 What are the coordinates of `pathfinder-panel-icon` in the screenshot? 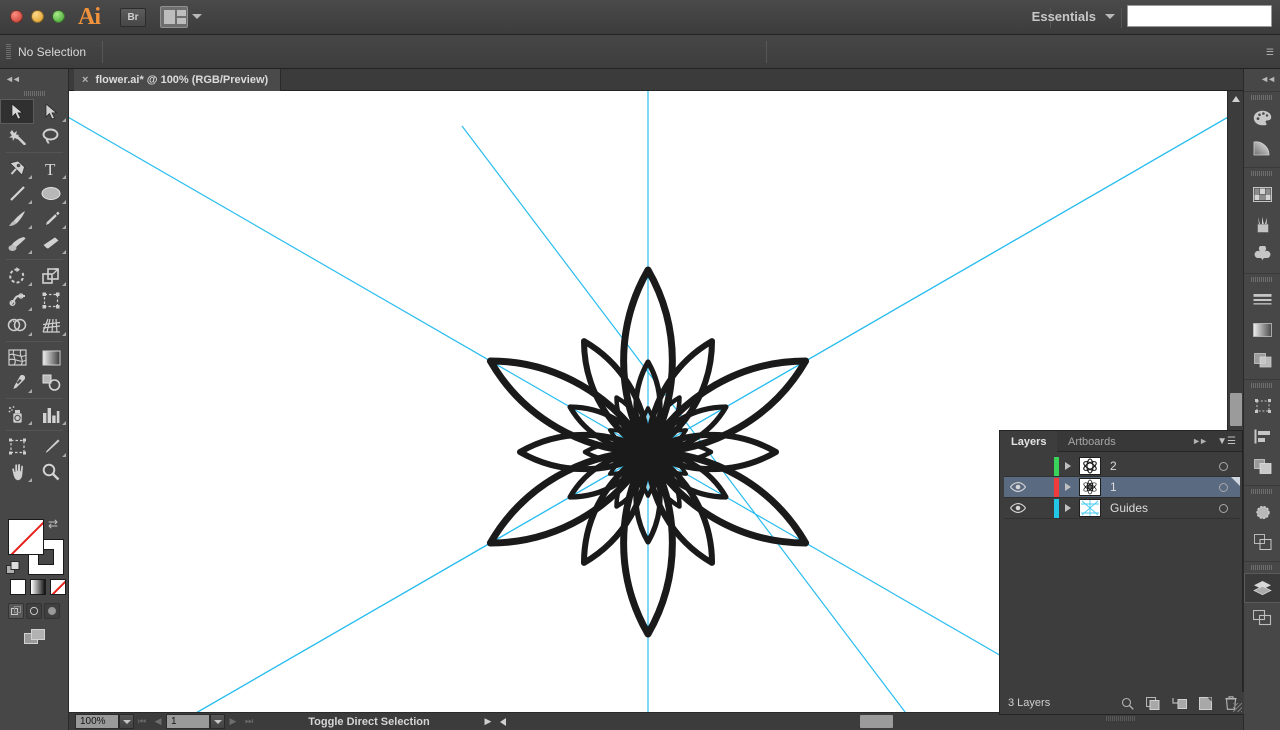 It's located at (1262, 466).